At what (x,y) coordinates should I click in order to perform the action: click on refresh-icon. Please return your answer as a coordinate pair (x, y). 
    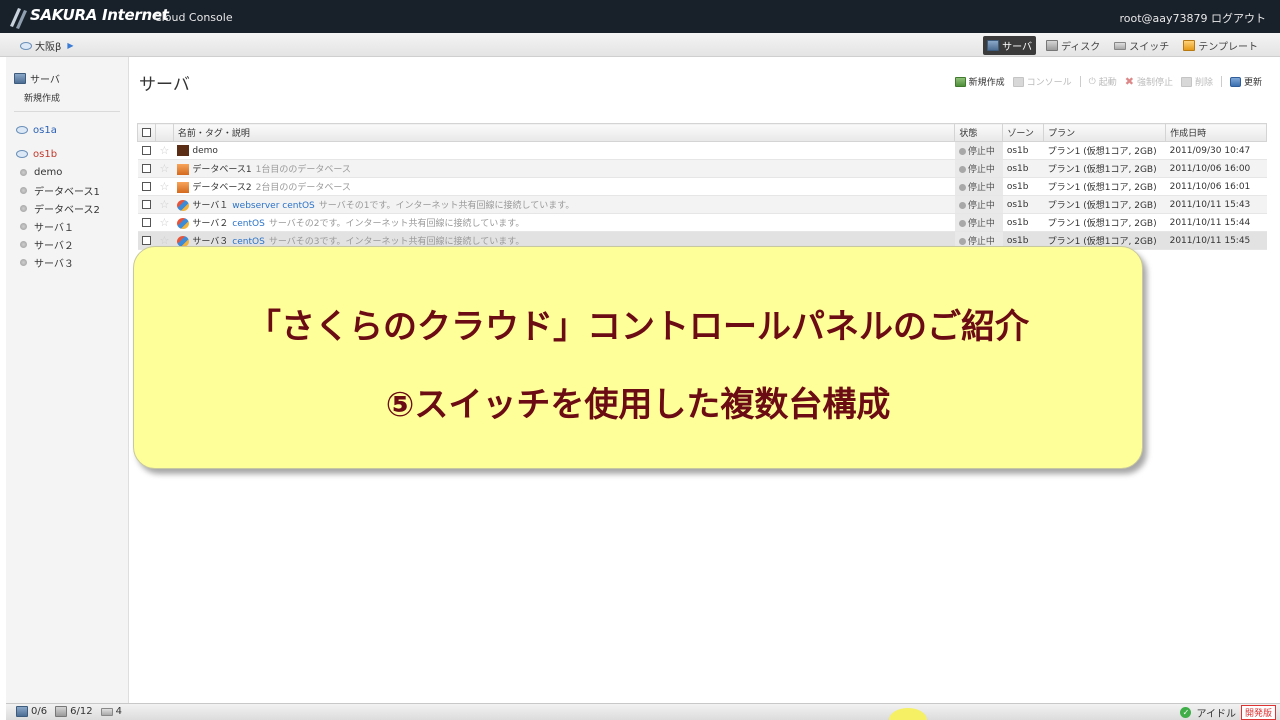
    Looking at the image, I should click on (1235, 81).